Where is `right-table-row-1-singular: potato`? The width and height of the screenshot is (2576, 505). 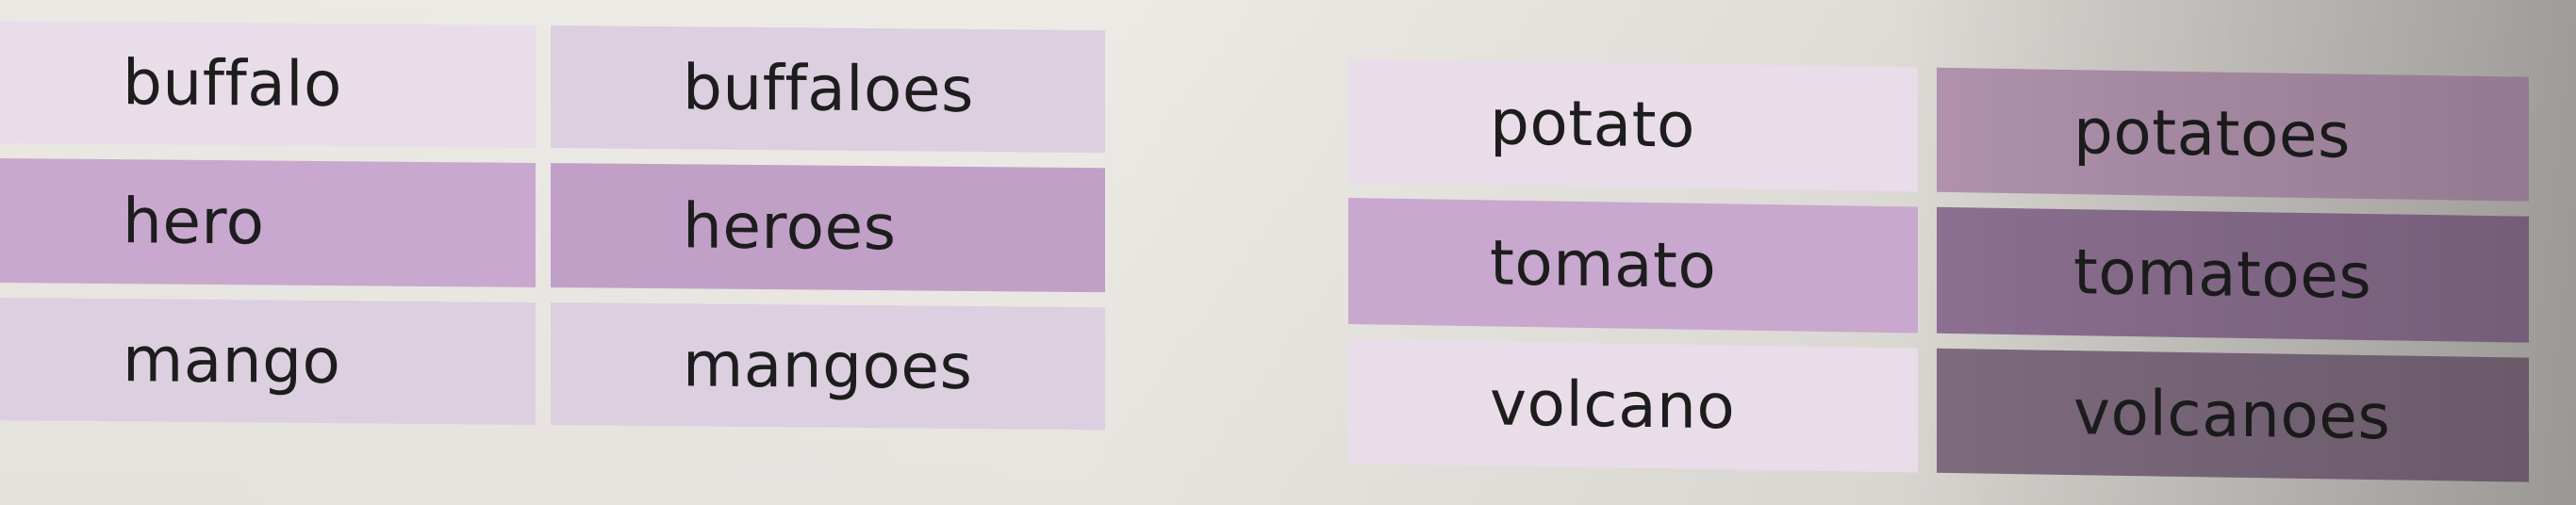
right-table-row-1-singular: potato is located at coordinates (1592, 124).